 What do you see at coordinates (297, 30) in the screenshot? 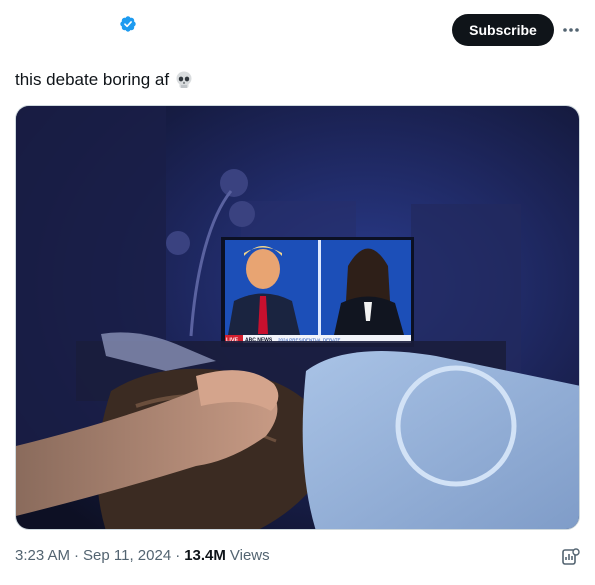
I see `tweet-header: Subscribe` at bounding box center [297, 30].